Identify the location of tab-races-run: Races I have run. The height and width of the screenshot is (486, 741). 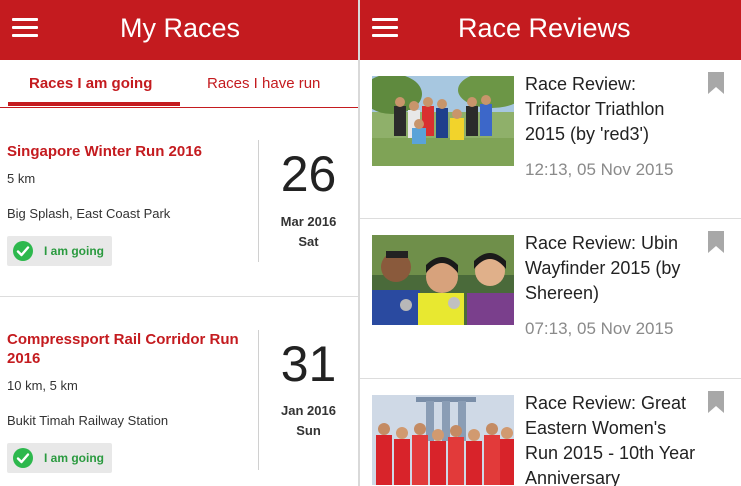
(263, 83).